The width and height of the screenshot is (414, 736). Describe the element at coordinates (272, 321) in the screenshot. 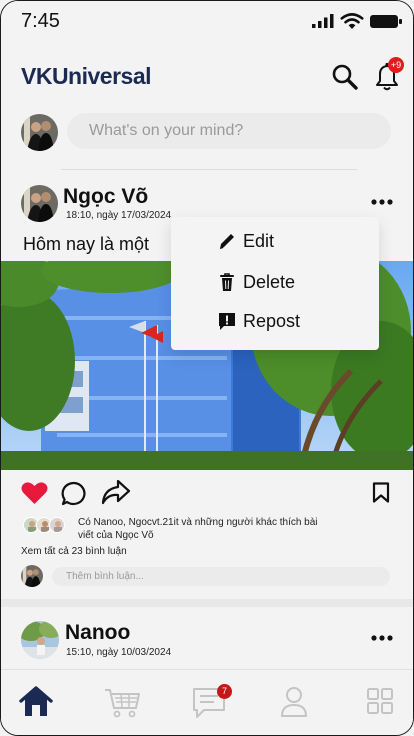

I see `menu-item-label: Repost` at that location.